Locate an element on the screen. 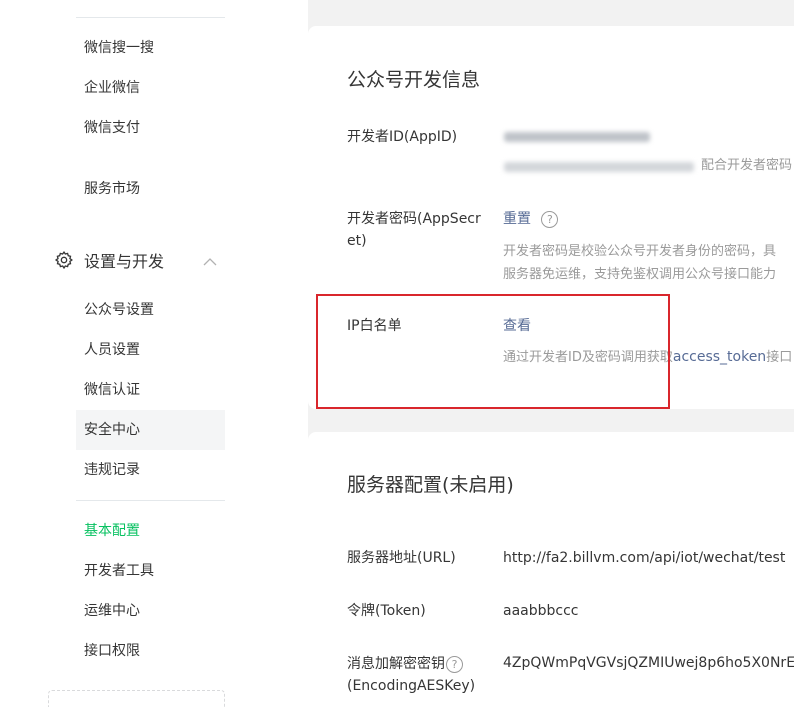  sidebar-item-api-permissions: 接口权限 is located at coordinates (150, 651).